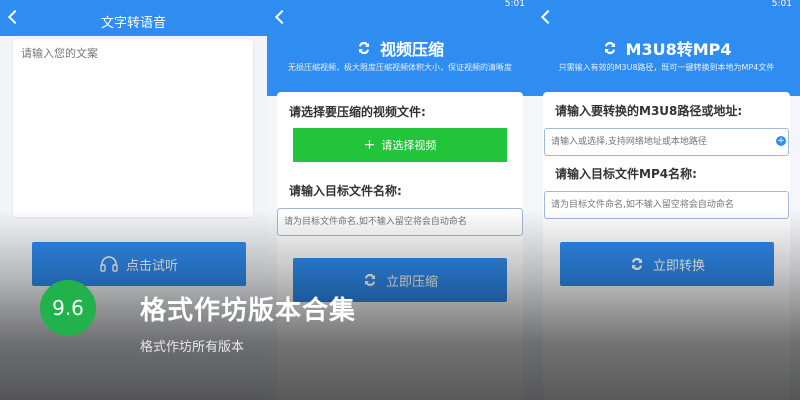  I want to click on convert-now-button: 立即转换, so click(667, 264).